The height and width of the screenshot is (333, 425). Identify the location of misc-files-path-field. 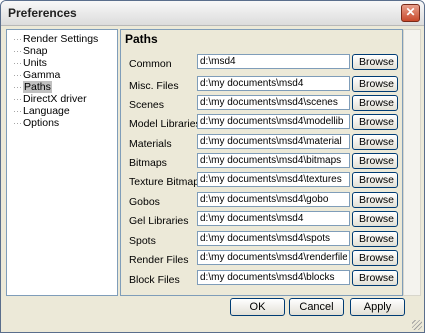
(273, 83).